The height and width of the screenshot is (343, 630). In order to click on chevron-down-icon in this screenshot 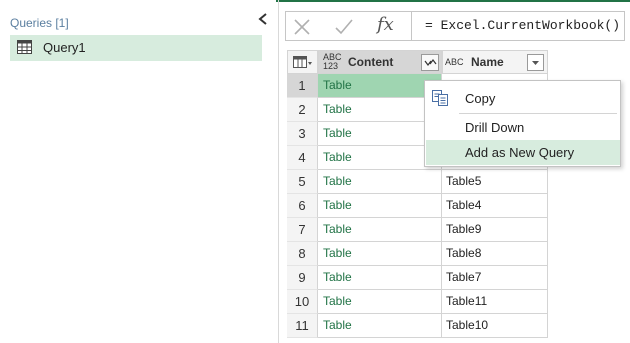, I will do `click(535, 63)`.